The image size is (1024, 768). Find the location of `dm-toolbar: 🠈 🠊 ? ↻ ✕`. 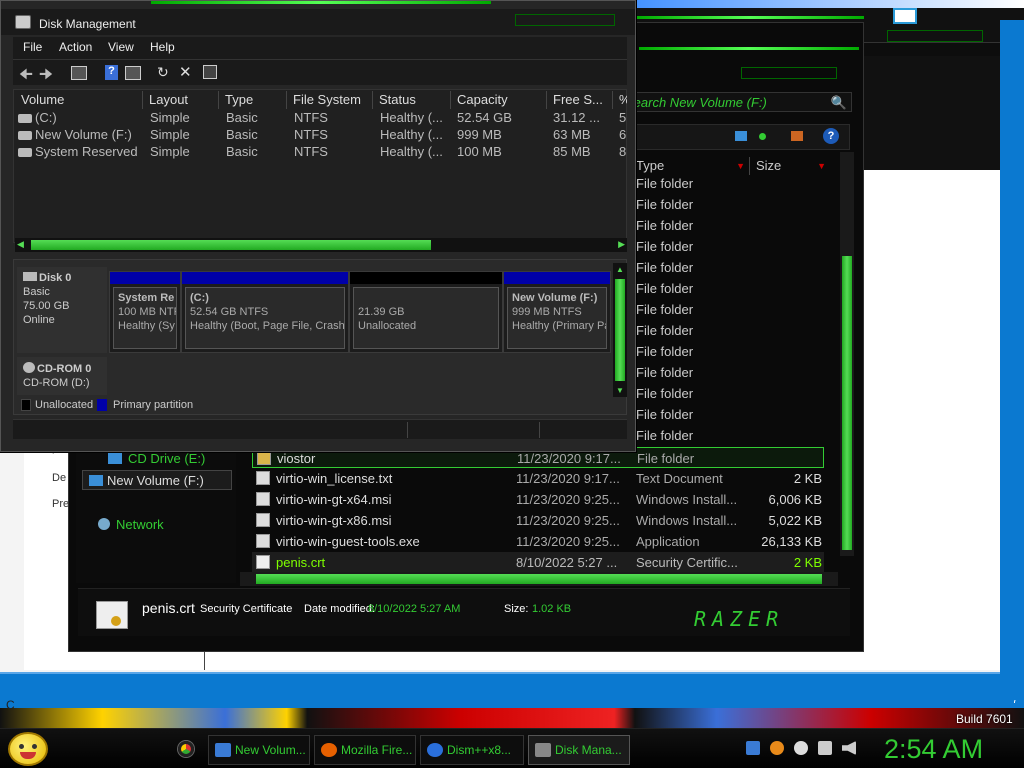

dm-toolbar: 🠈 🠊 ? ↻ ✕ is located at coordinates (320, 72).